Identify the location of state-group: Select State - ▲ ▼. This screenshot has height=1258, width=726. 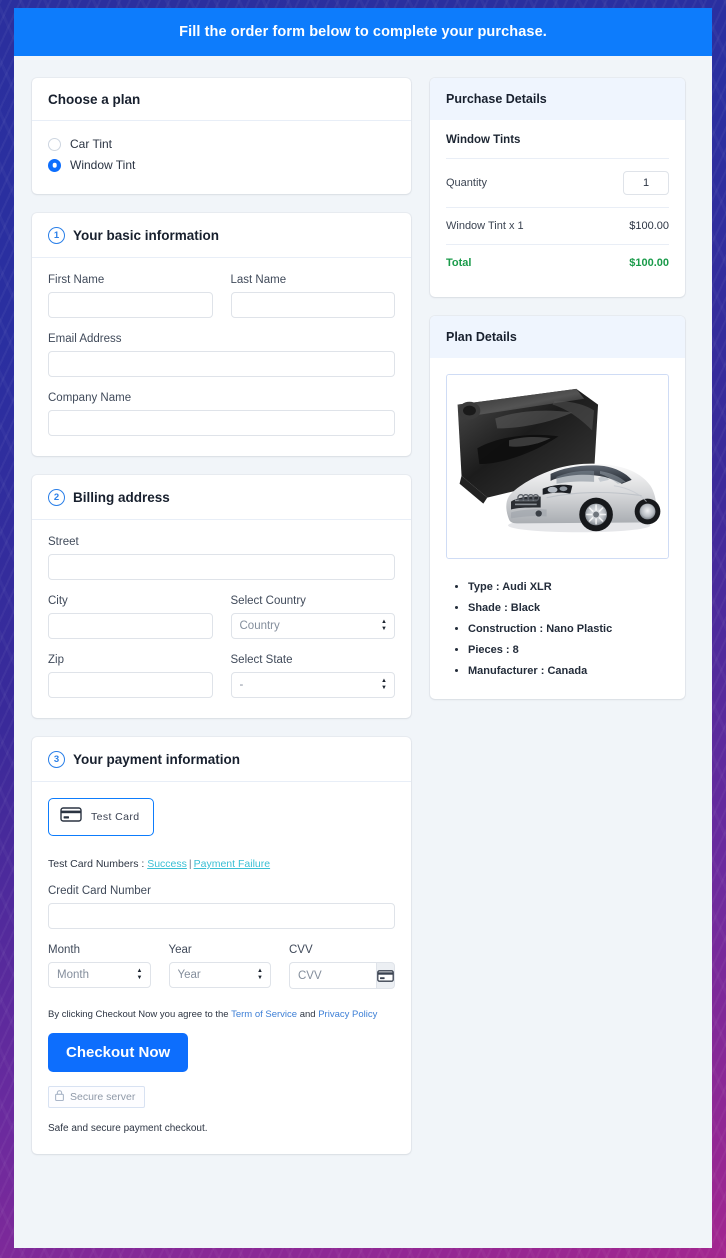
(312, 676).